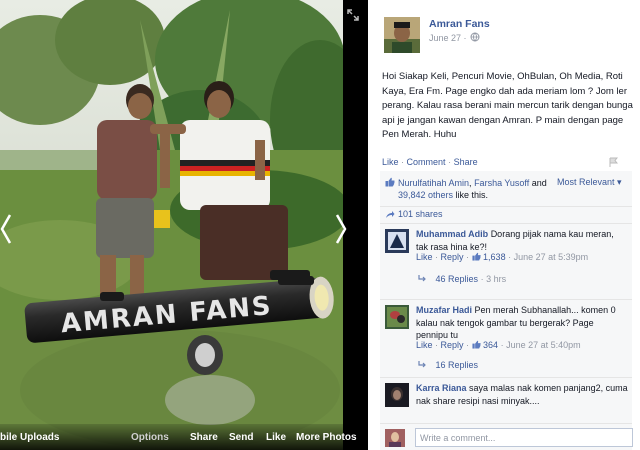 The height and width of the screenshot is (450, 640). Describe the element at coordinates (490, 345) in the screenshot. I see `comment-likes-count: 364` at that location.